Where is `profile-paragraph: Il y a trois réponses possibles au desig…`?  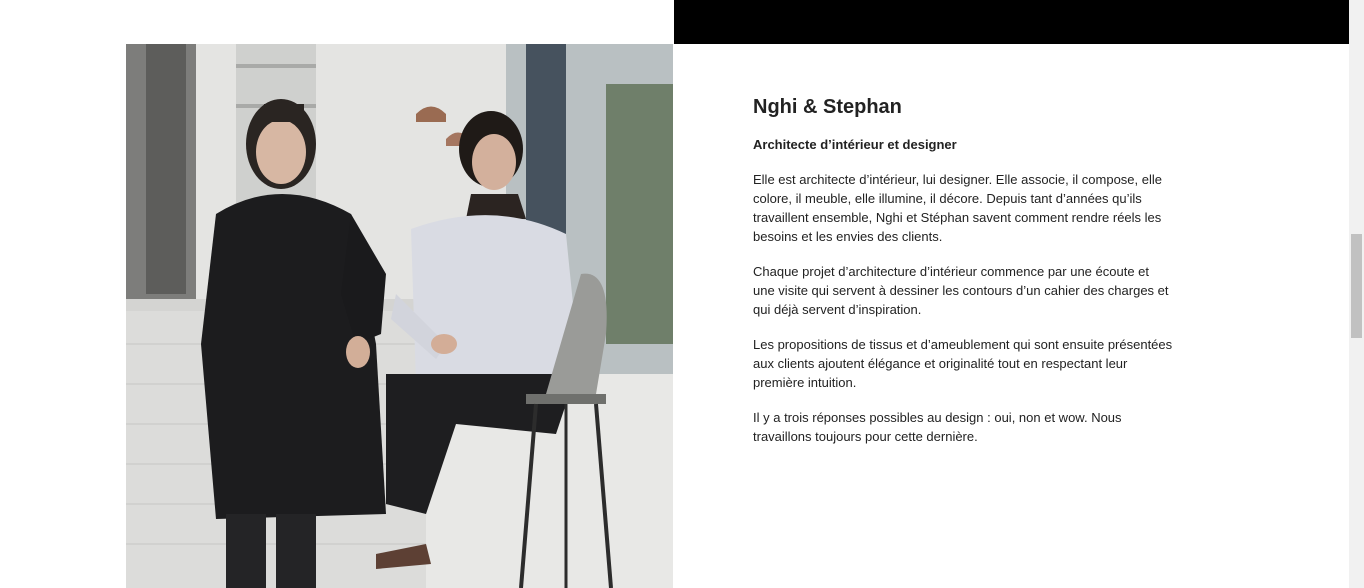 profile-paragraph: Il y a trois réponses possibles au desig… is located at coordinates (937, 427).